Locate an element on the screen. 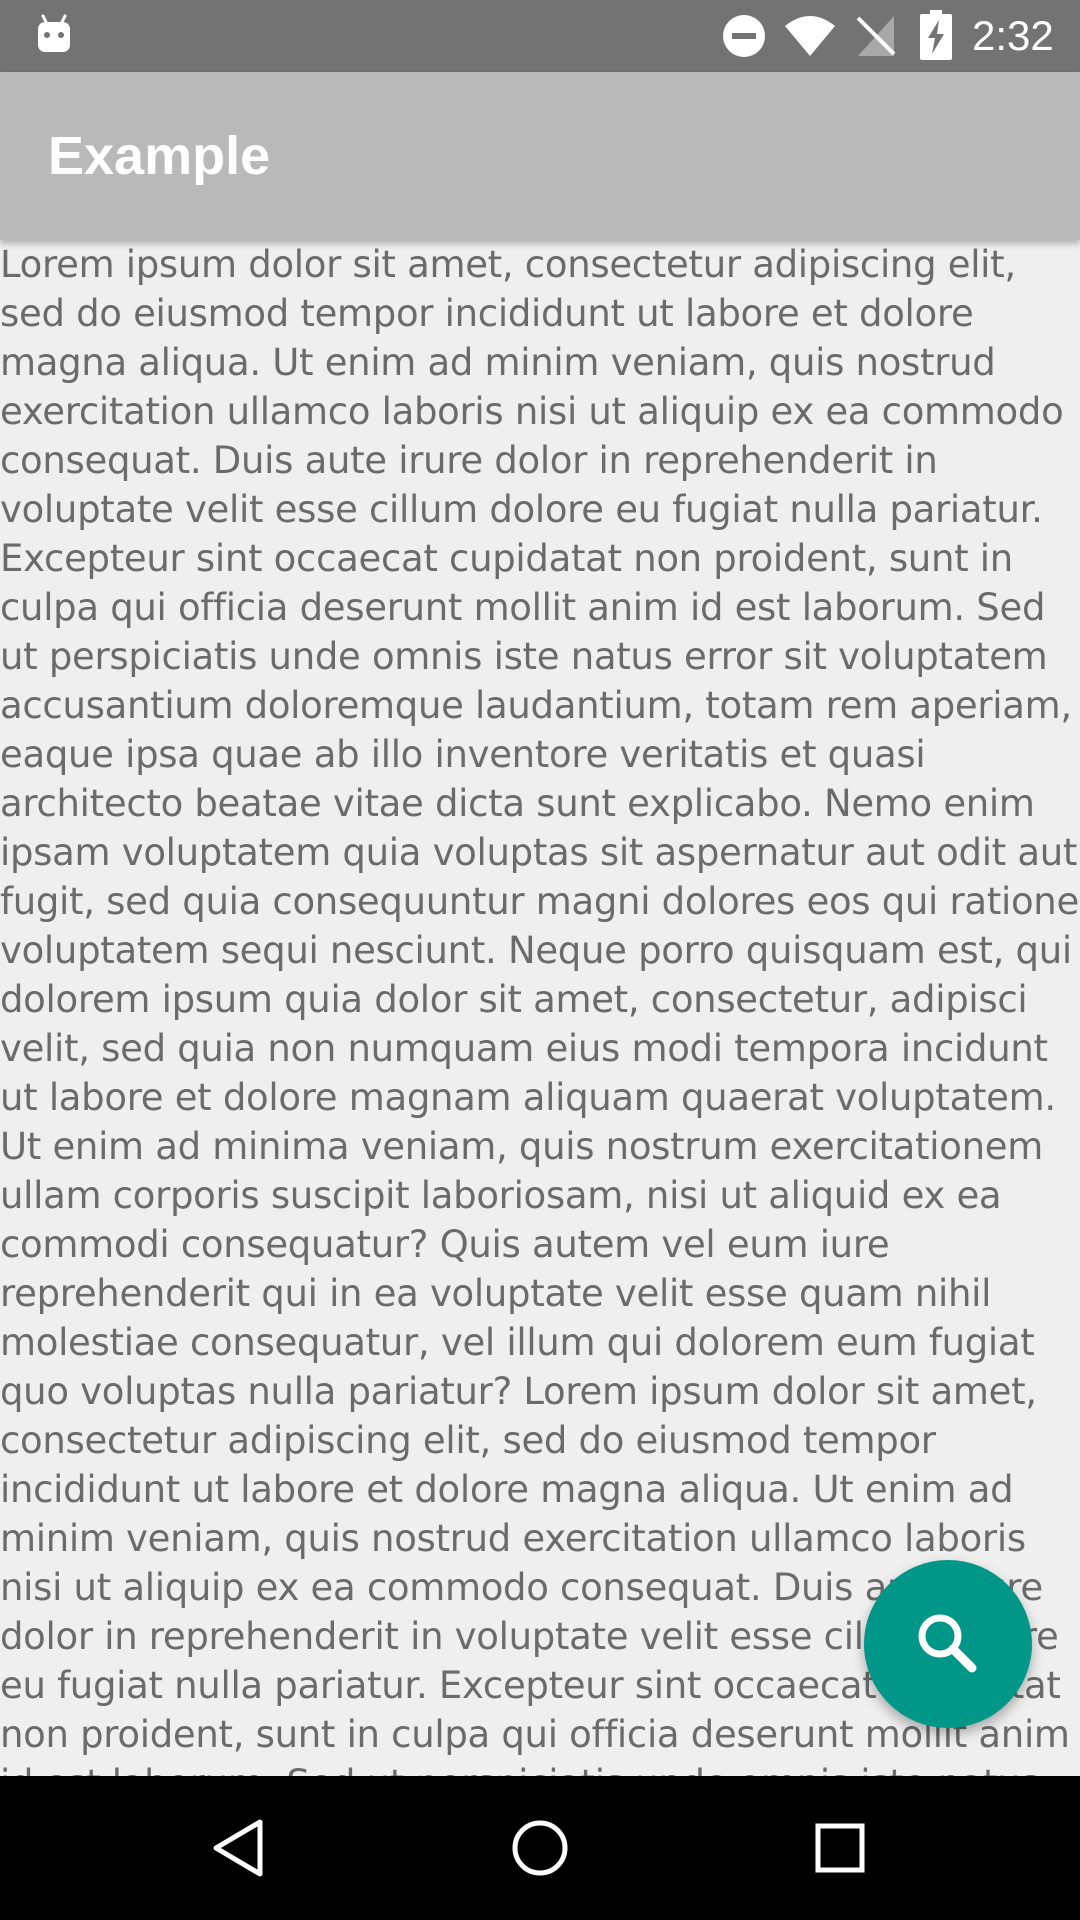  navigation-bar is located at coordinates (540, 1848).